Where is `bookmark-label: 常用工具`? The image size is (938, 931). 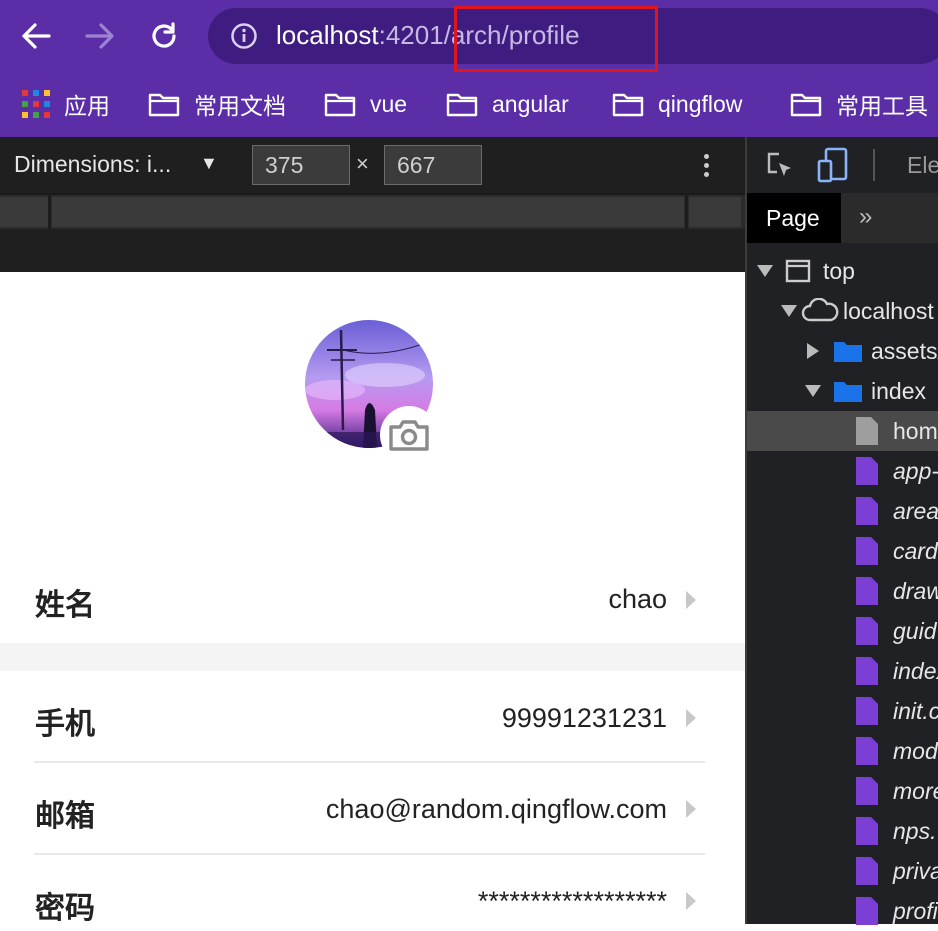 bookmark-label: 常用工具 is located at coordinates (882, 106).